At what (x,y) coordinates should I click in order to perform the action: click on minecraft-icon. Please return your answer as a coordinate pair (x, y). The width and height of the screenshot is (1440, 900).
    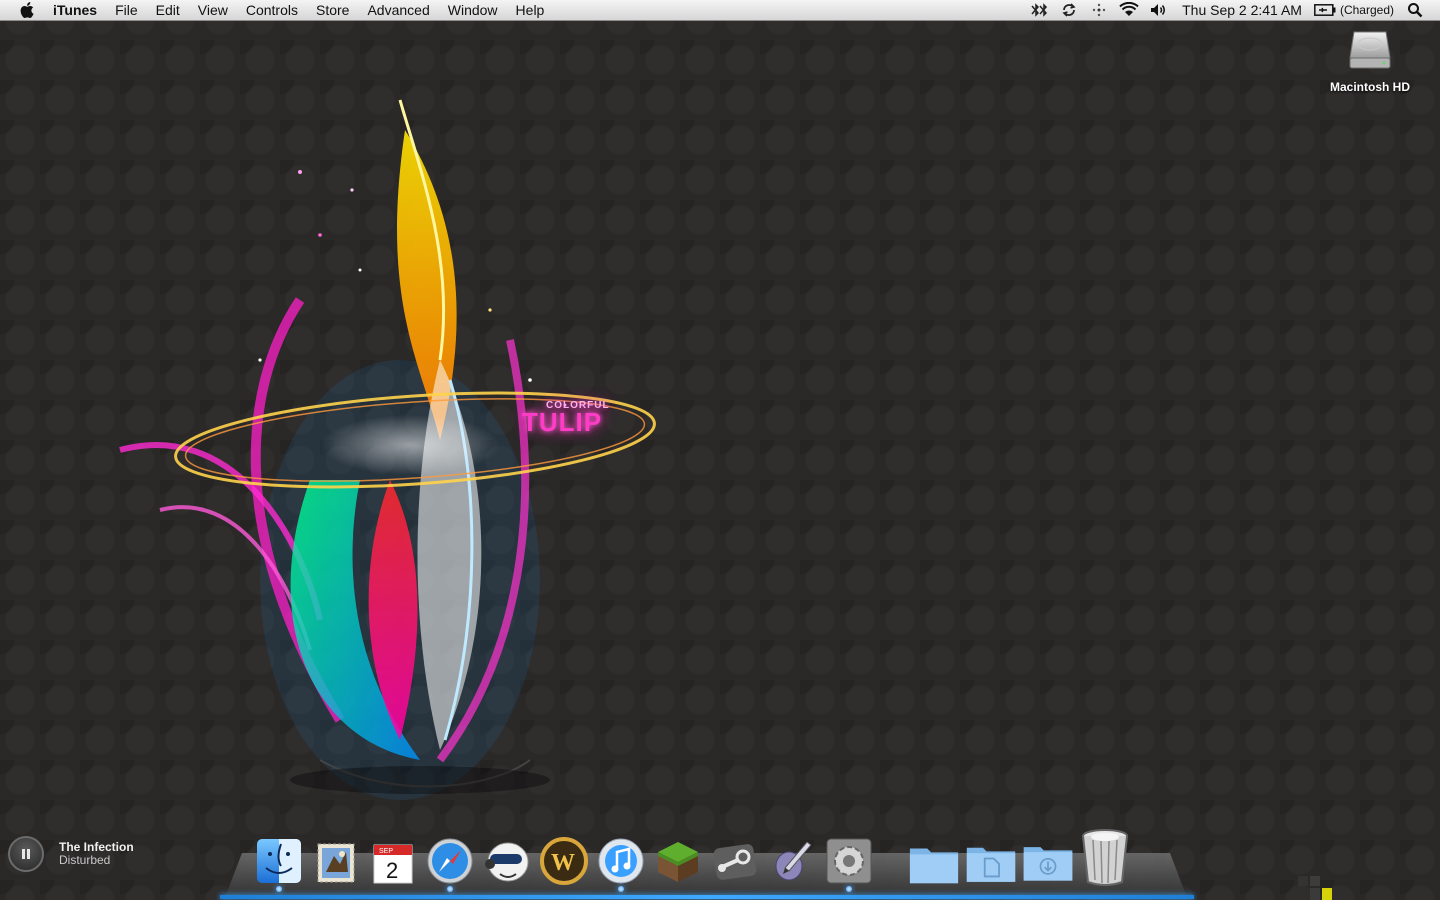
    Looking at the image, I should click on (677, 862).